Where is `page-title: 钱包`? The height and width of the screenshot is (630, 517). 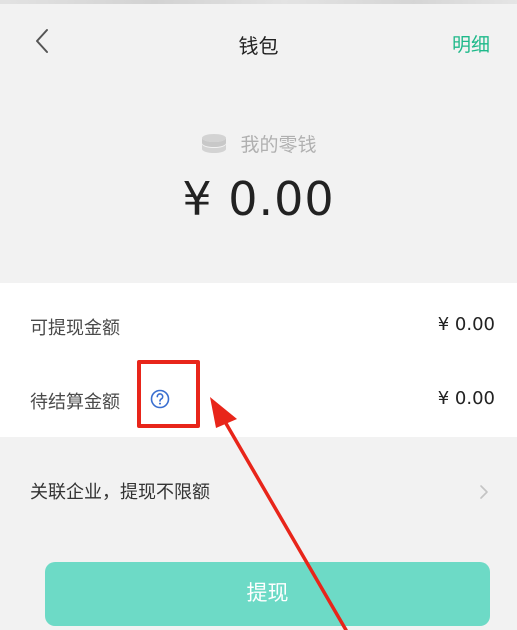
page-title: 钱包 is located at coordinates (258, 46).